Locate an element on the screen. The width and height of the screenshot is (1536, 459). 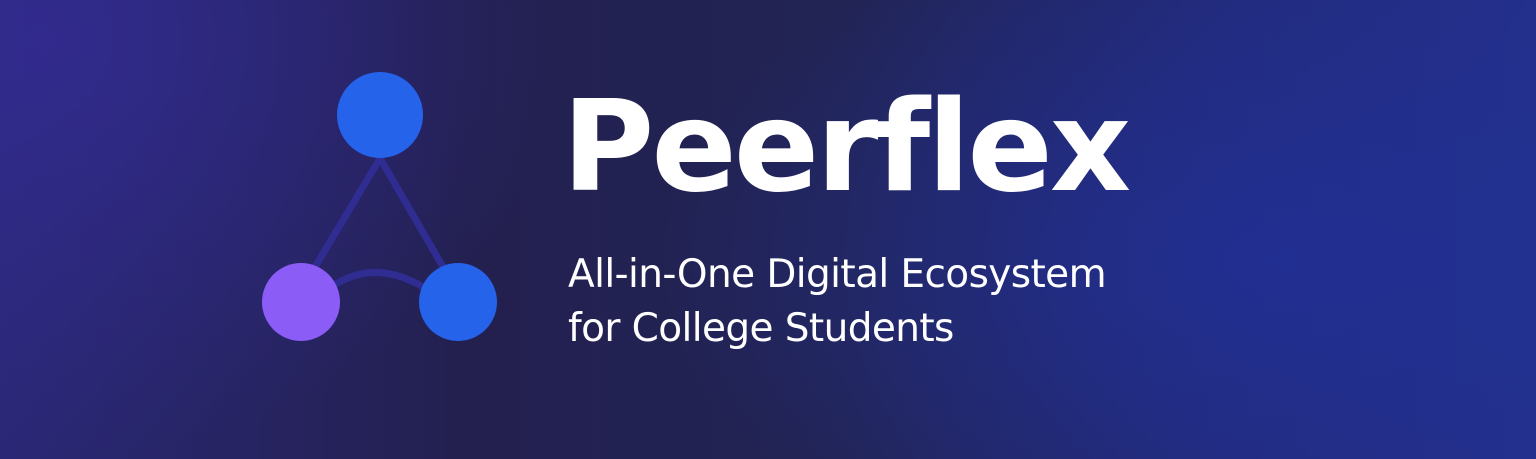
brand-name: Peerflex is located at coordinates (846, 146).